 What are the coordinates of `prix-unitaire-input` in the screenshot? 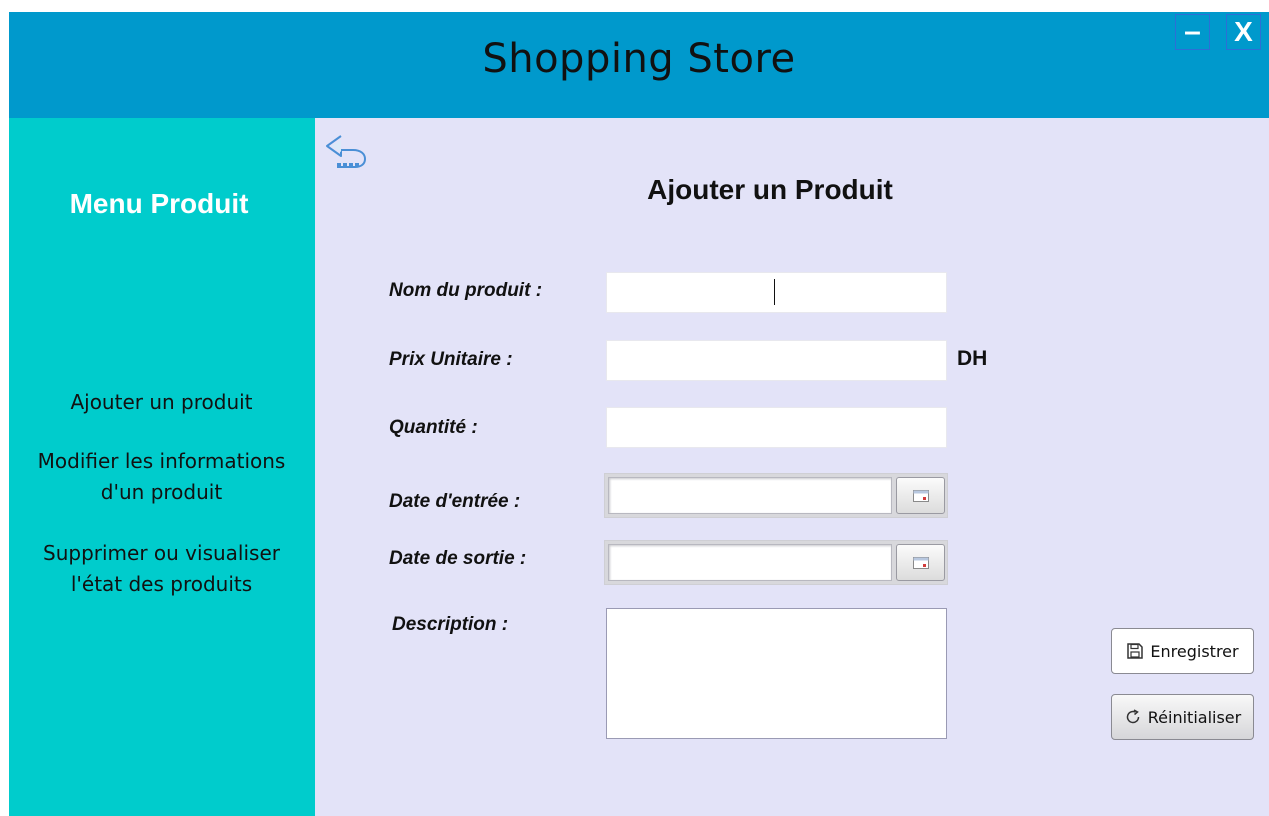 It's located at (776, 360).